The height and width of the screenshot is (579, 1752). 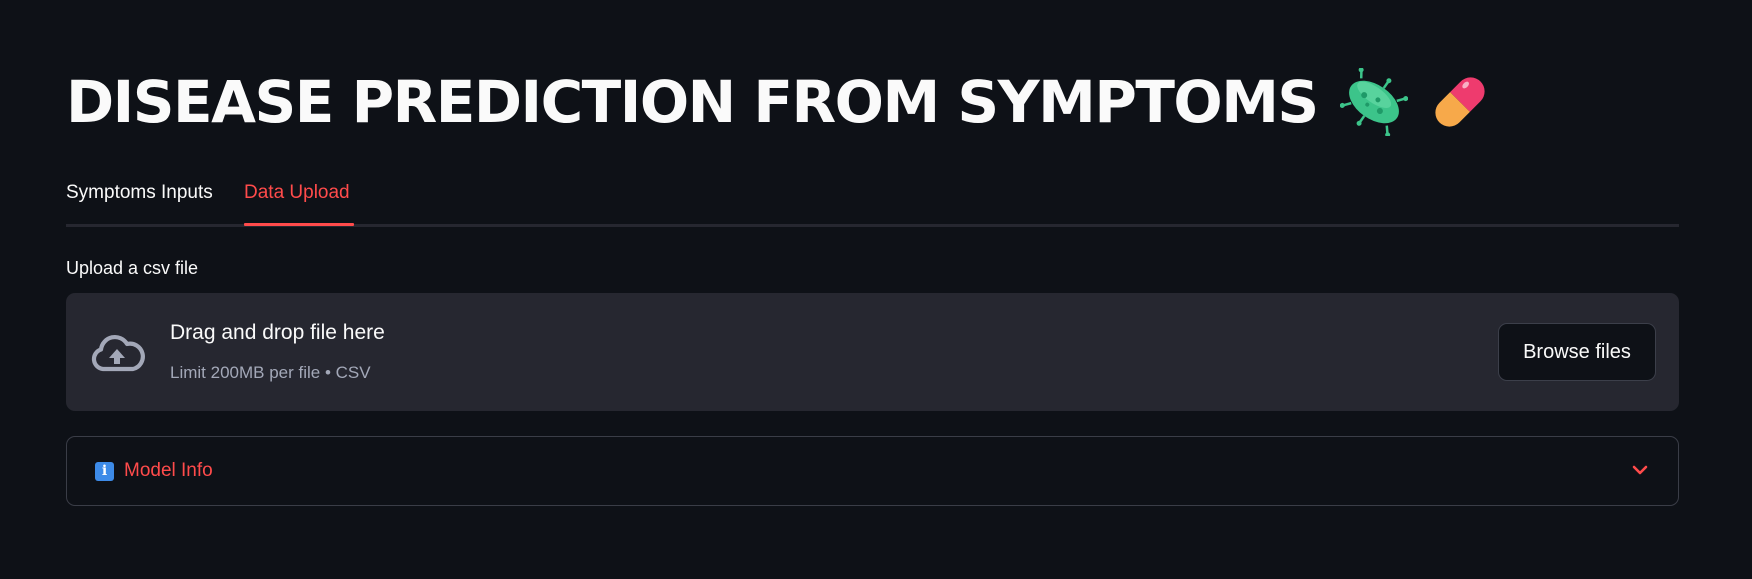 I want to click on chevron-down-icon, so click(x=1640, y=470).